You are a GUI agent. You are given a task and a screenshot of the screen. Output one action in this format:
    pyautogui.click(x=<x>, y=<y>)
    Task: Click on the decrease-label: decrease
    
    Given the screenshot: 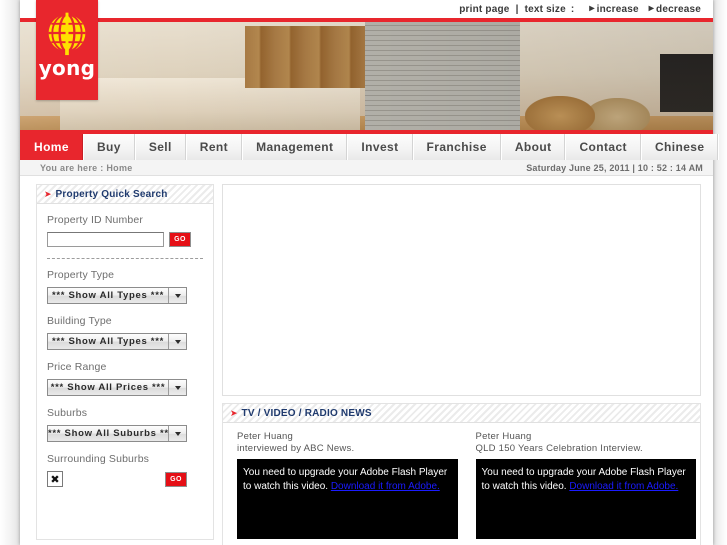 What is the action you would take?
    pyautogui.click(x=678, y=9)
    